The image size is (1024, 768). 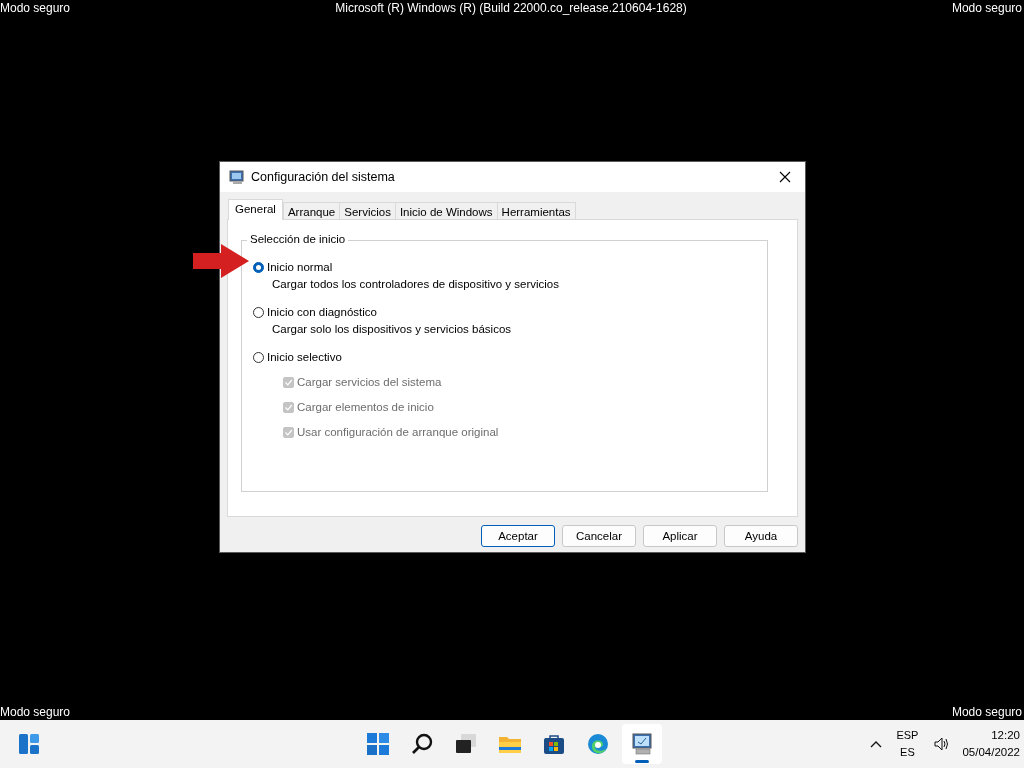 What do you see at coordinates (298, 239) in the screenshot?
I see `group-title: Selección de inicio` at bounding box center [298, 239].